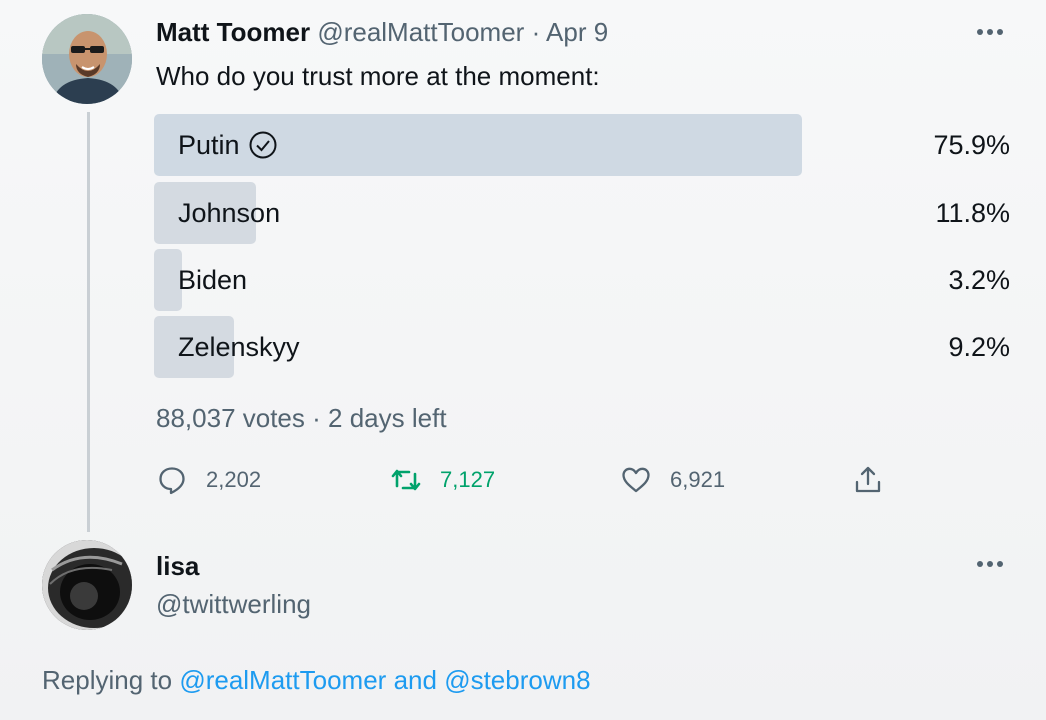  What do you see at coordinates (517, 680) in the screenshot?
I see `mention-link-2: @stebrown8` at bounding box center [517, 680].